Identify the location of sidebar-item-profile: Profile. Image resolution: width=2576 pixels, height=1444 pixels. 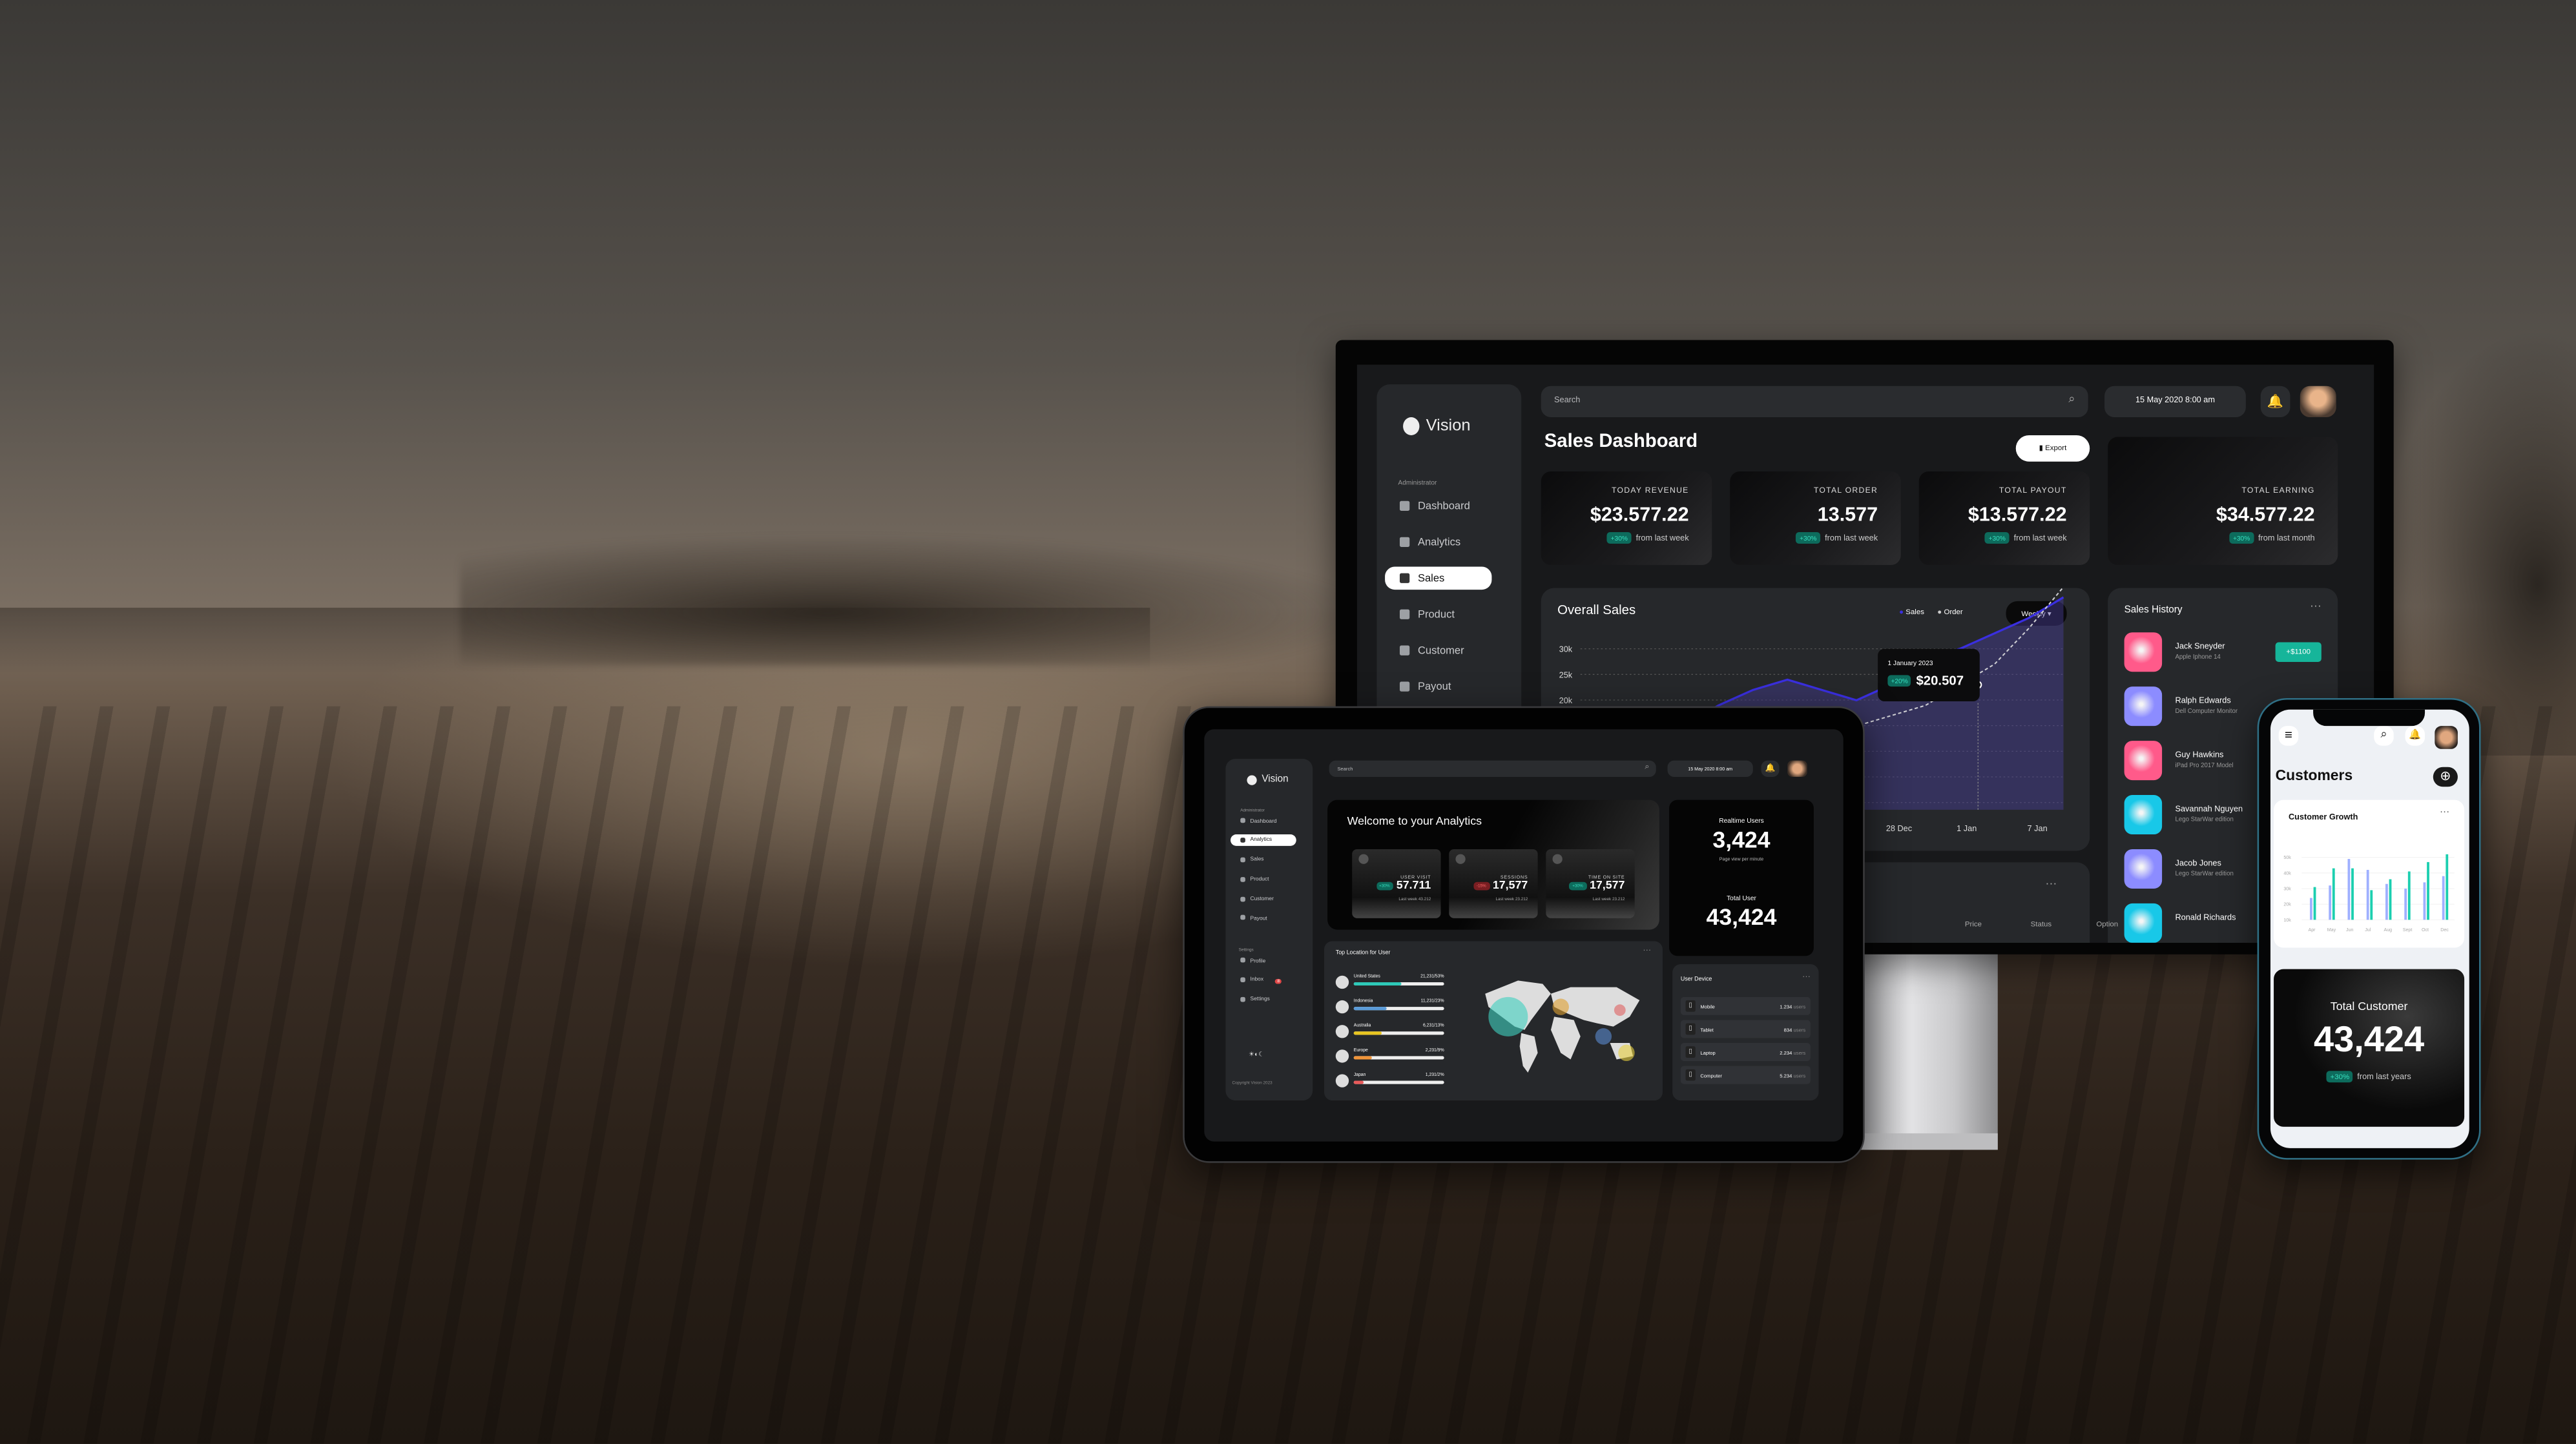
(1263, 960).